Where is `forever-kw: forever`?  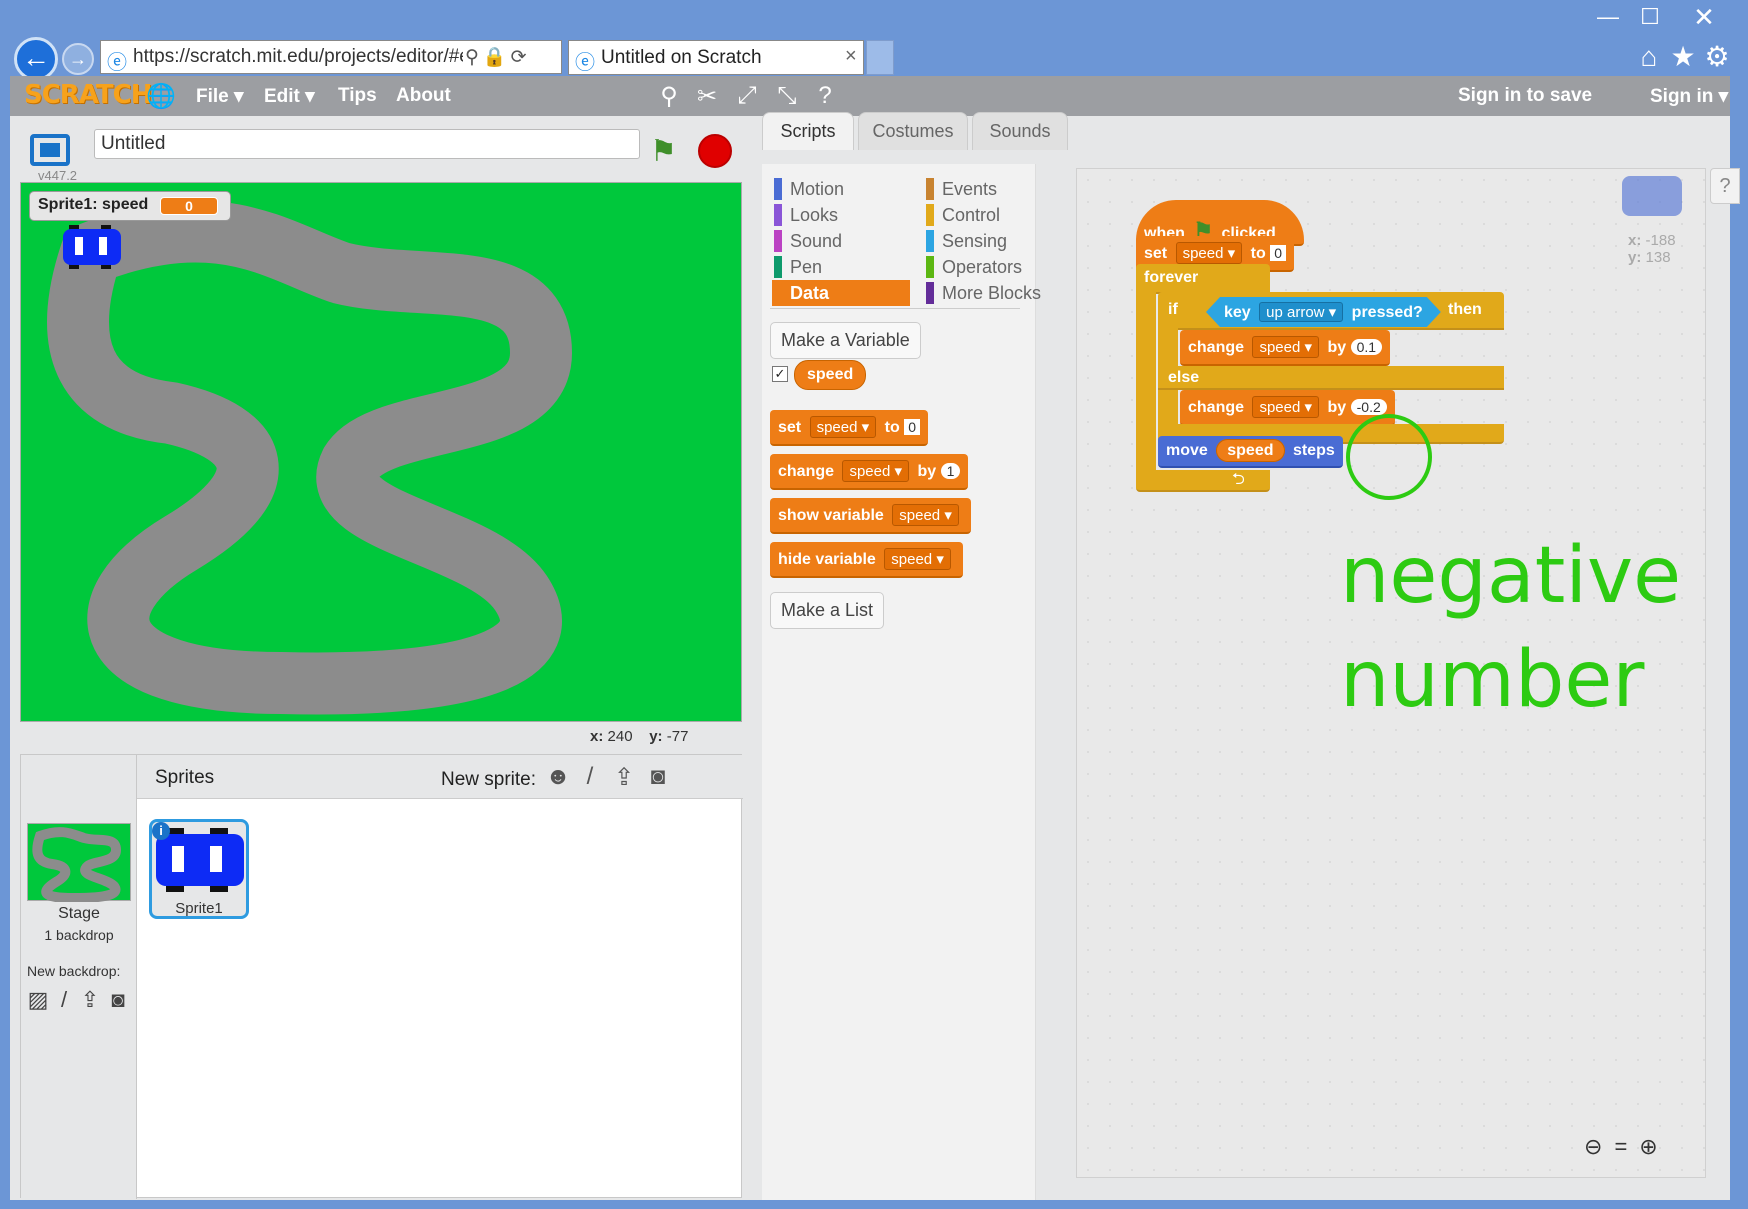
forever-kw: forever is located at coordinates (1171, 277).